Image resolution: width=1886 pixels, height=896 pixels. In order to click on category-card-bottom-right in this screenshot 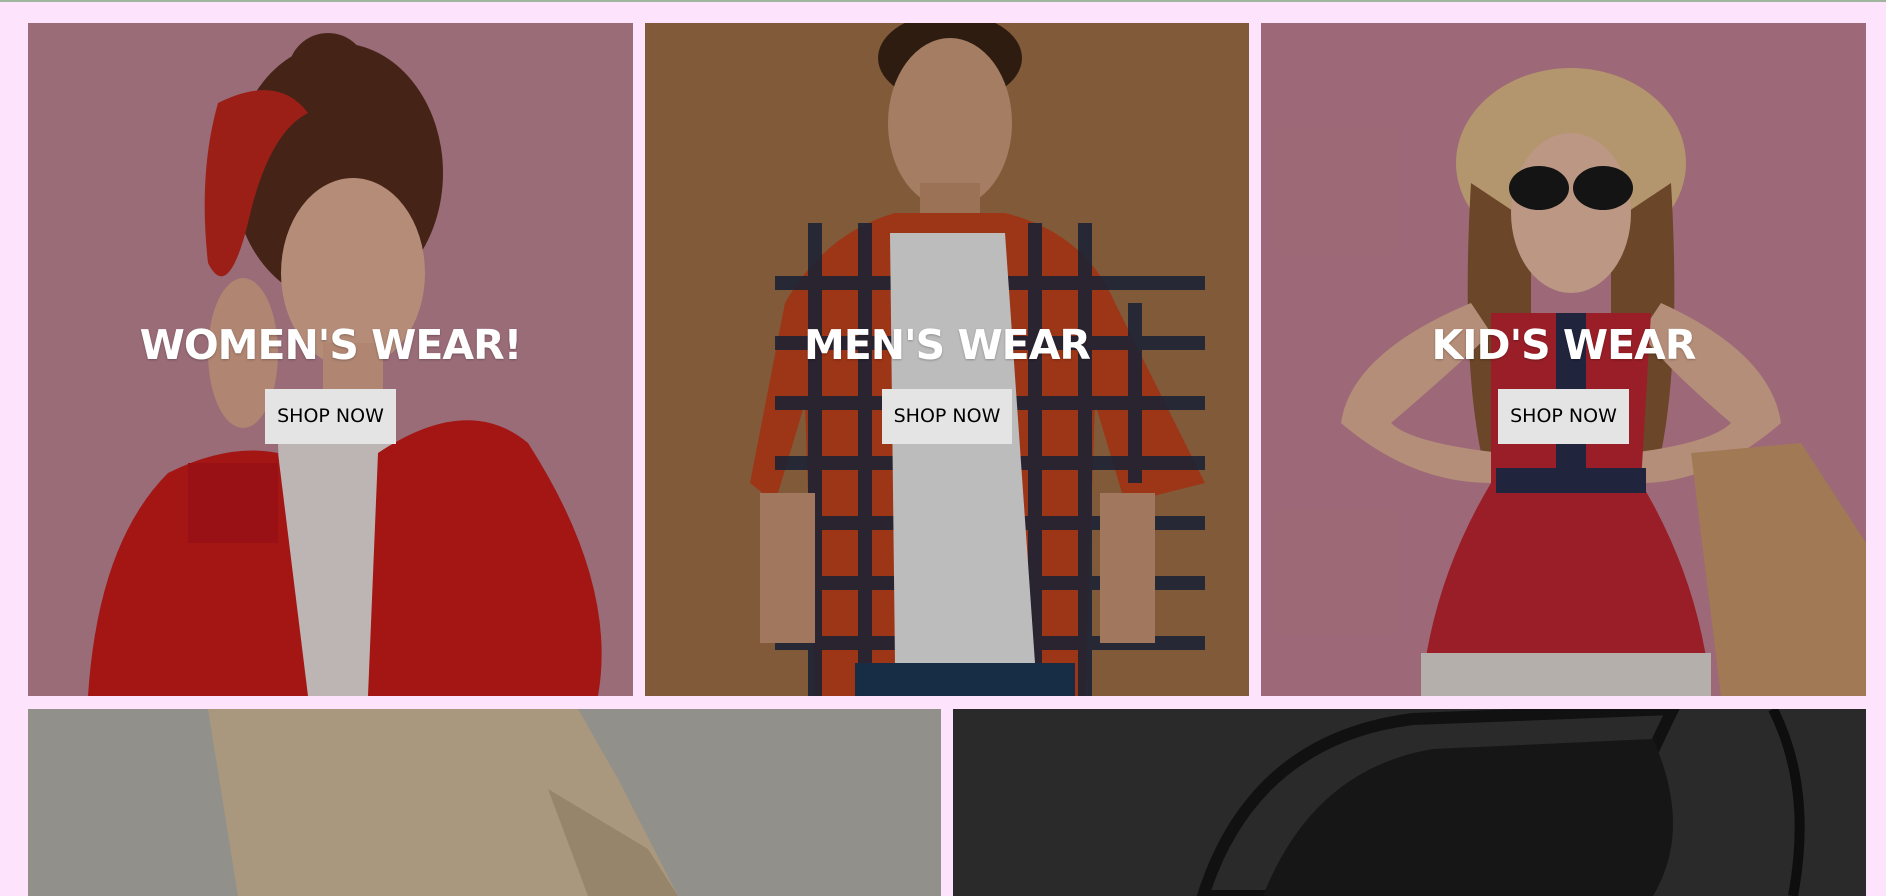, I will do `click(1409, 802)`.